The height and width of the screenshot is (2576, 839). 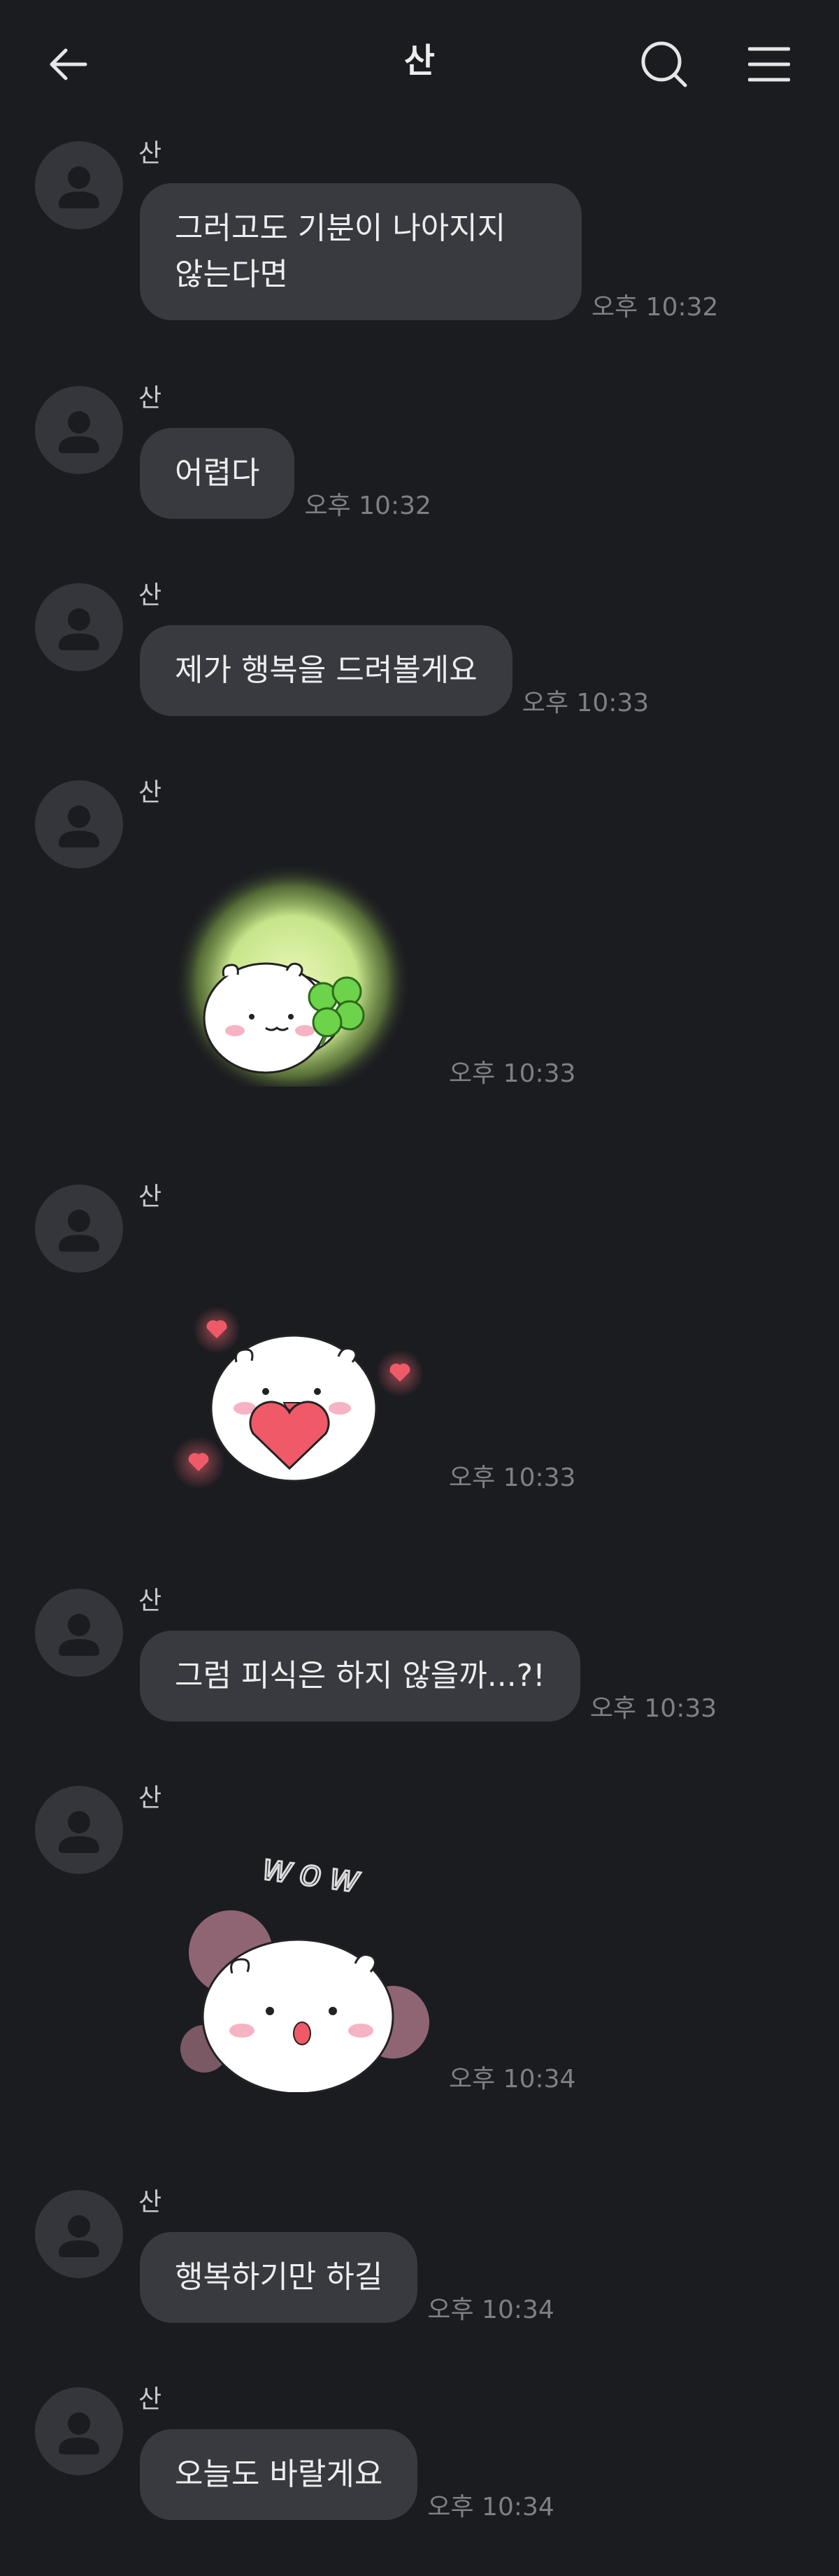 I want to click on message-bubble: 그러고도 기분이 나아지지 않는다면, so click(x=361, y=251).